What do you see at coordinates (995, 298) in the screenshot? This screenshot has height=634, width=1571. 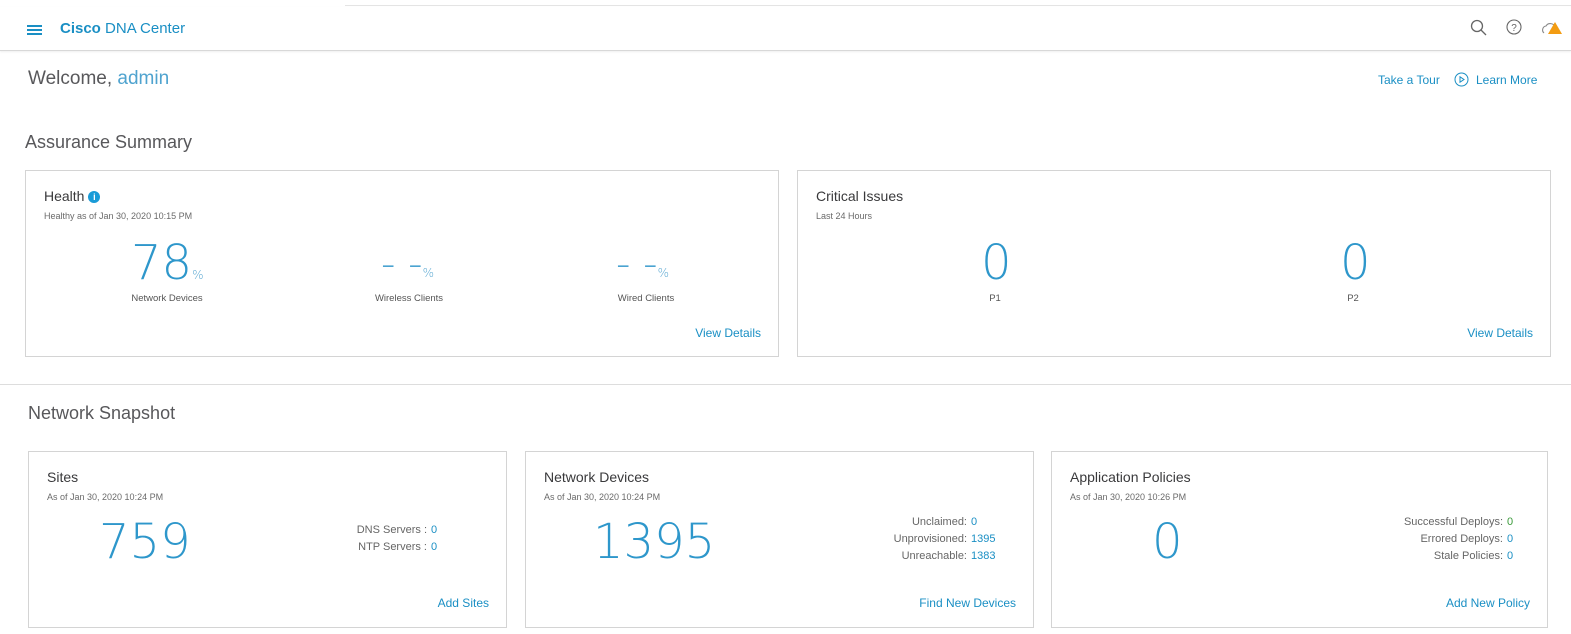 I see `p1-label: P1` at bounding box center [995, 298].